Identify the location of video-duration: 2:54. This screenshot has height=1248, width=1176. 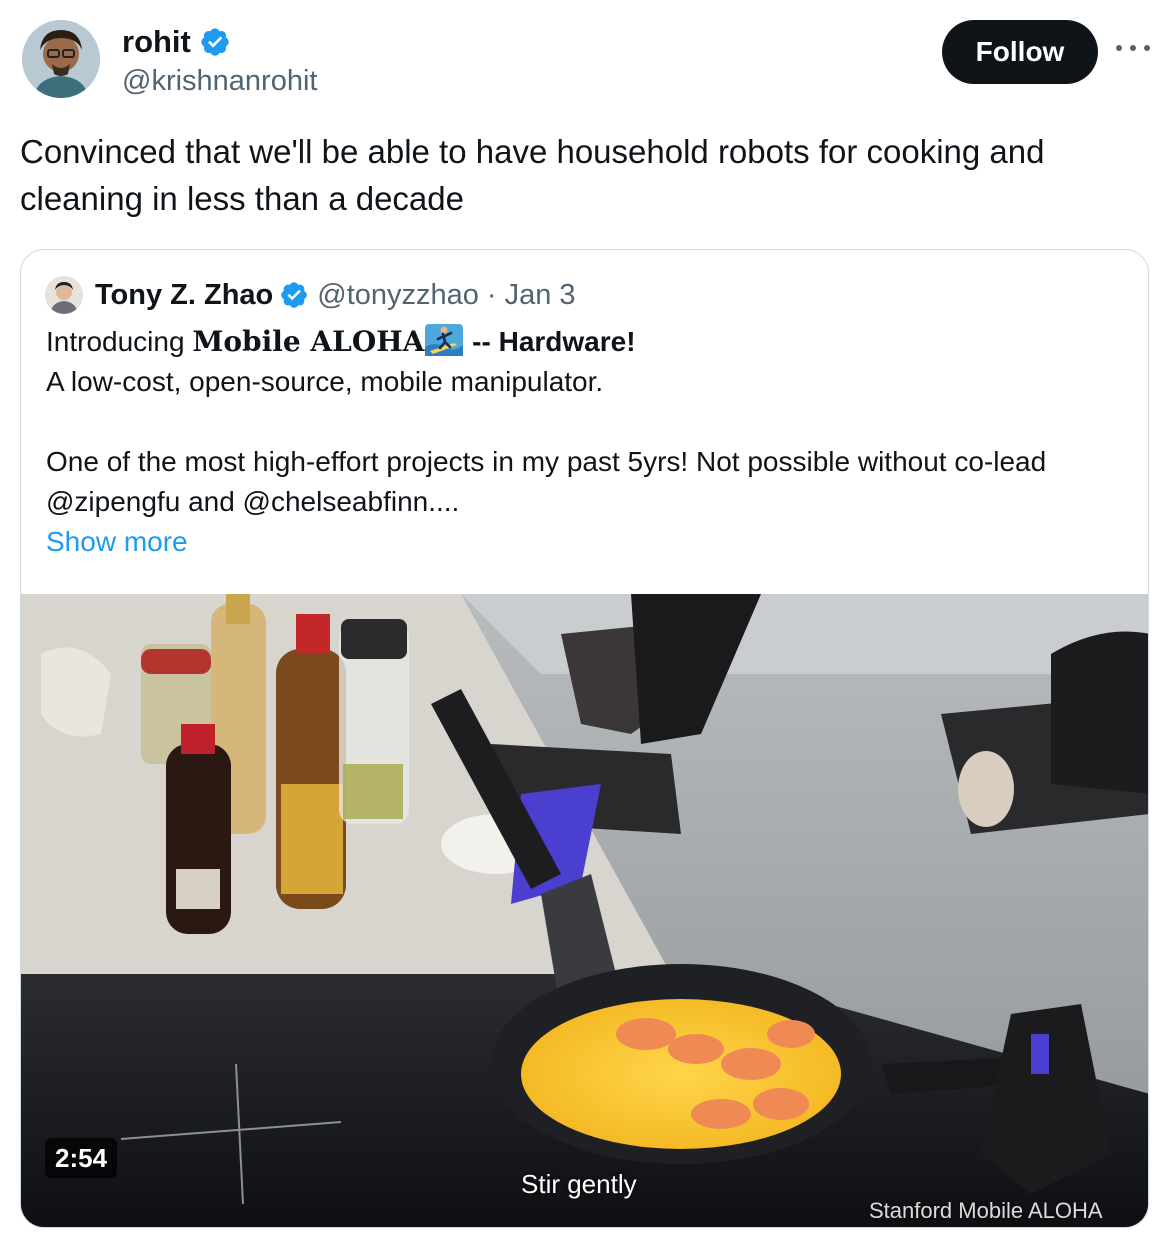
(81, 1158).